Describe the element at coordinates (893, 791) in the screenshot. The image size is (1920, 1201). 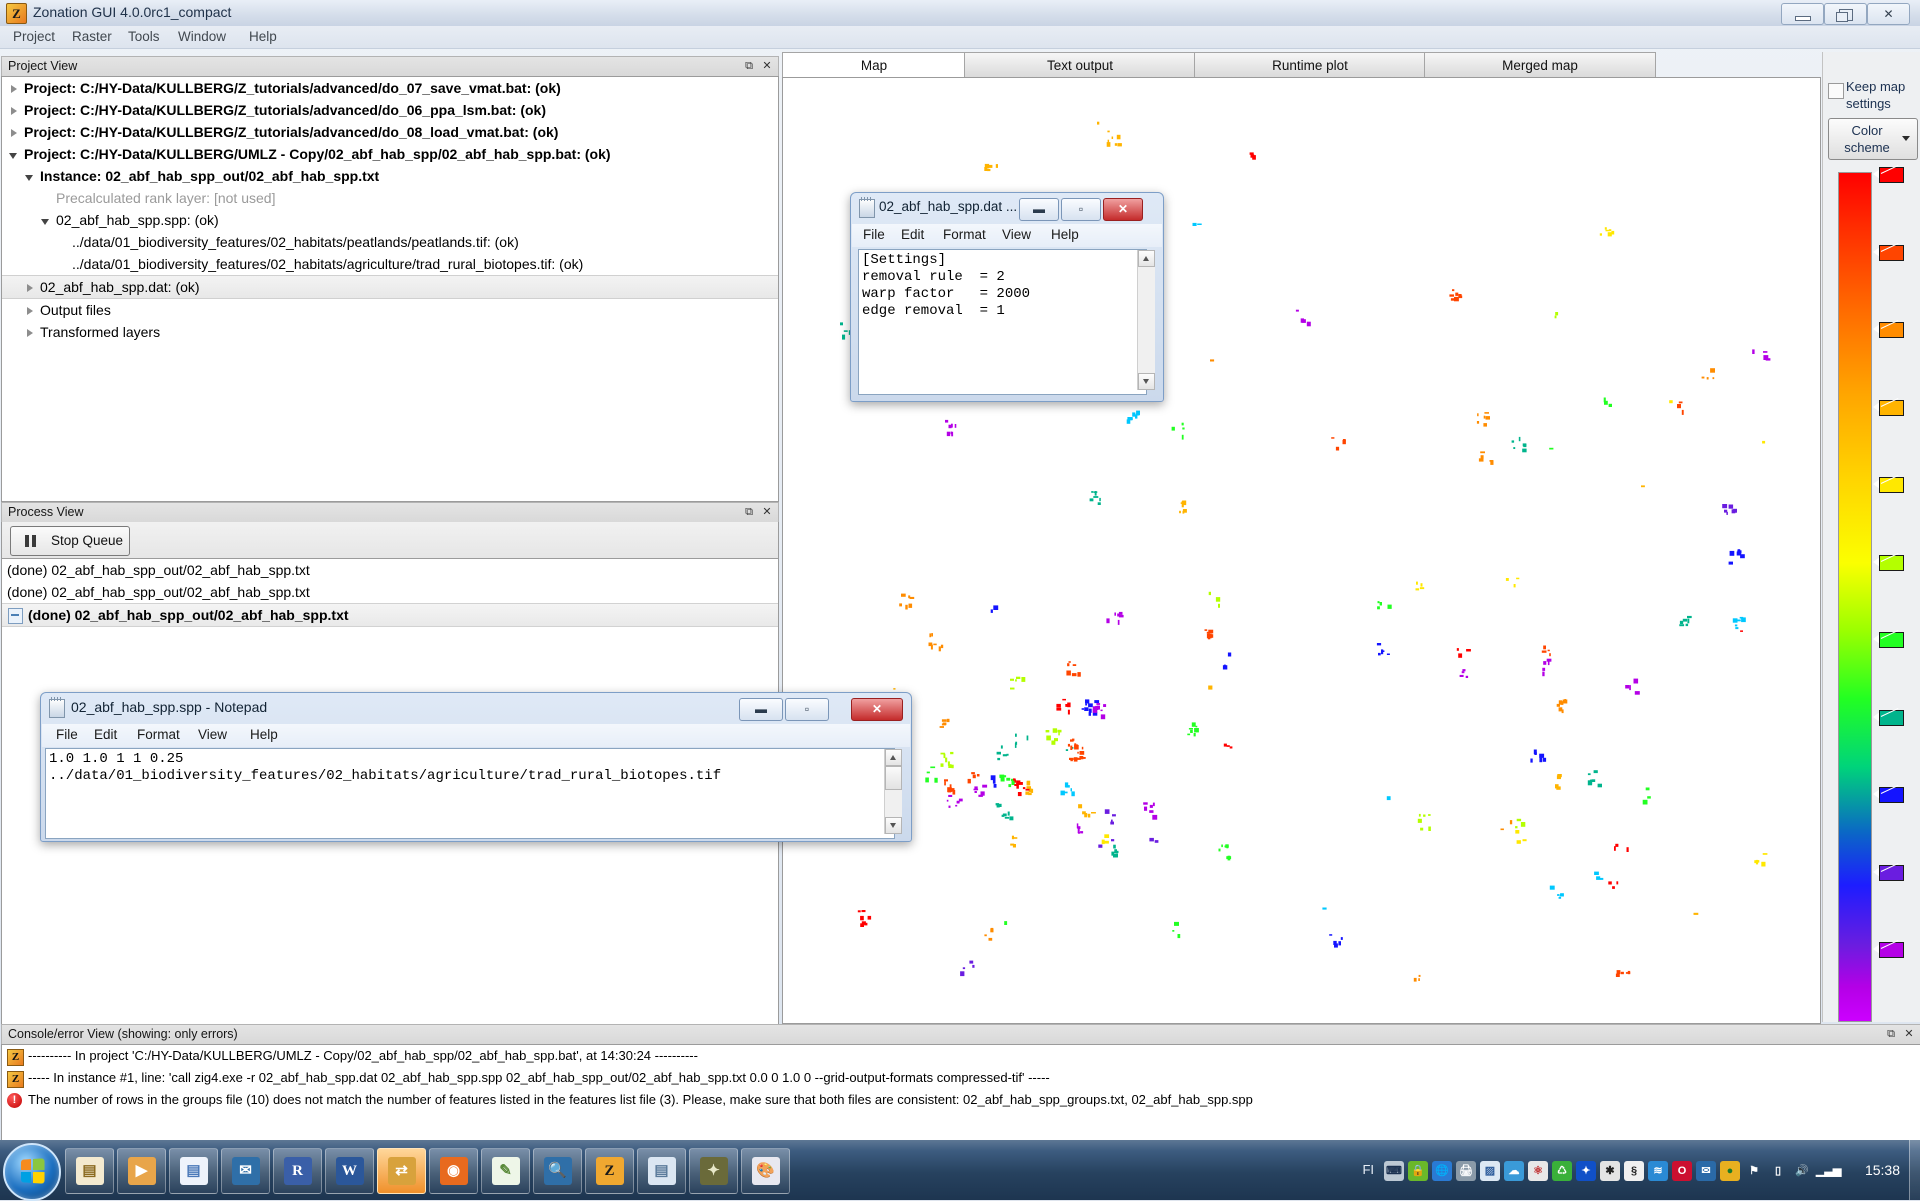
I see `notepad-spp-scrollbar` at that location.